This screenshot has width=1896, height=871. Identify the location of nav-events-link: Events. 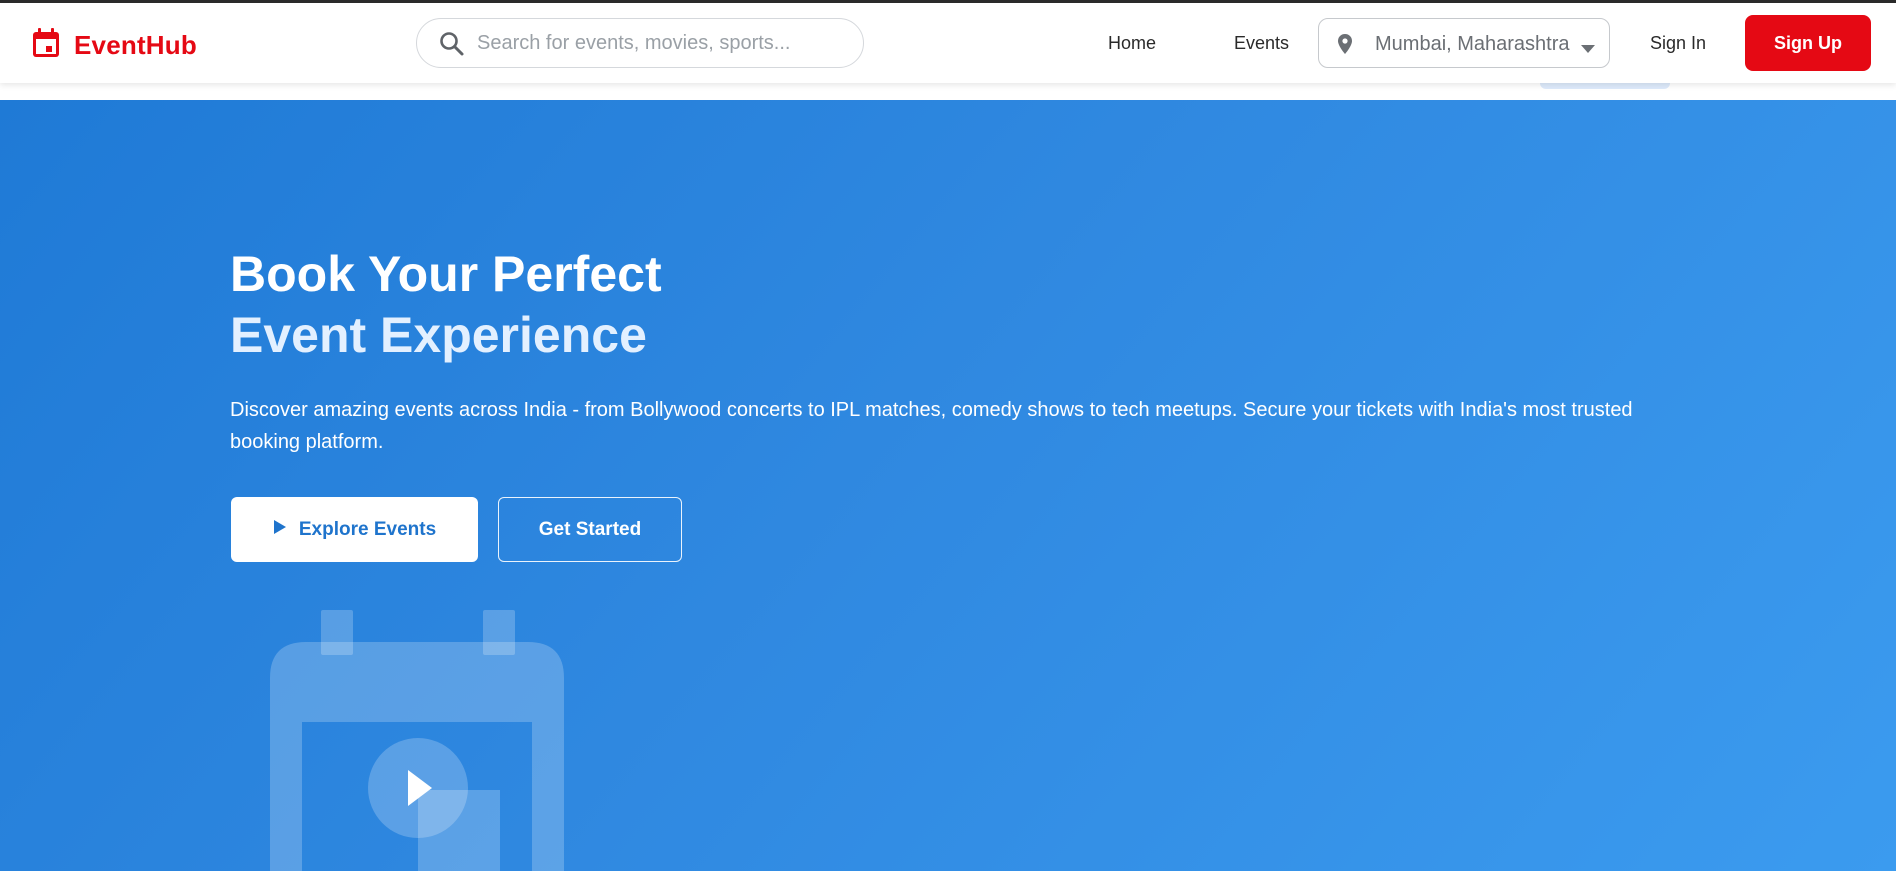
(1261, 43).